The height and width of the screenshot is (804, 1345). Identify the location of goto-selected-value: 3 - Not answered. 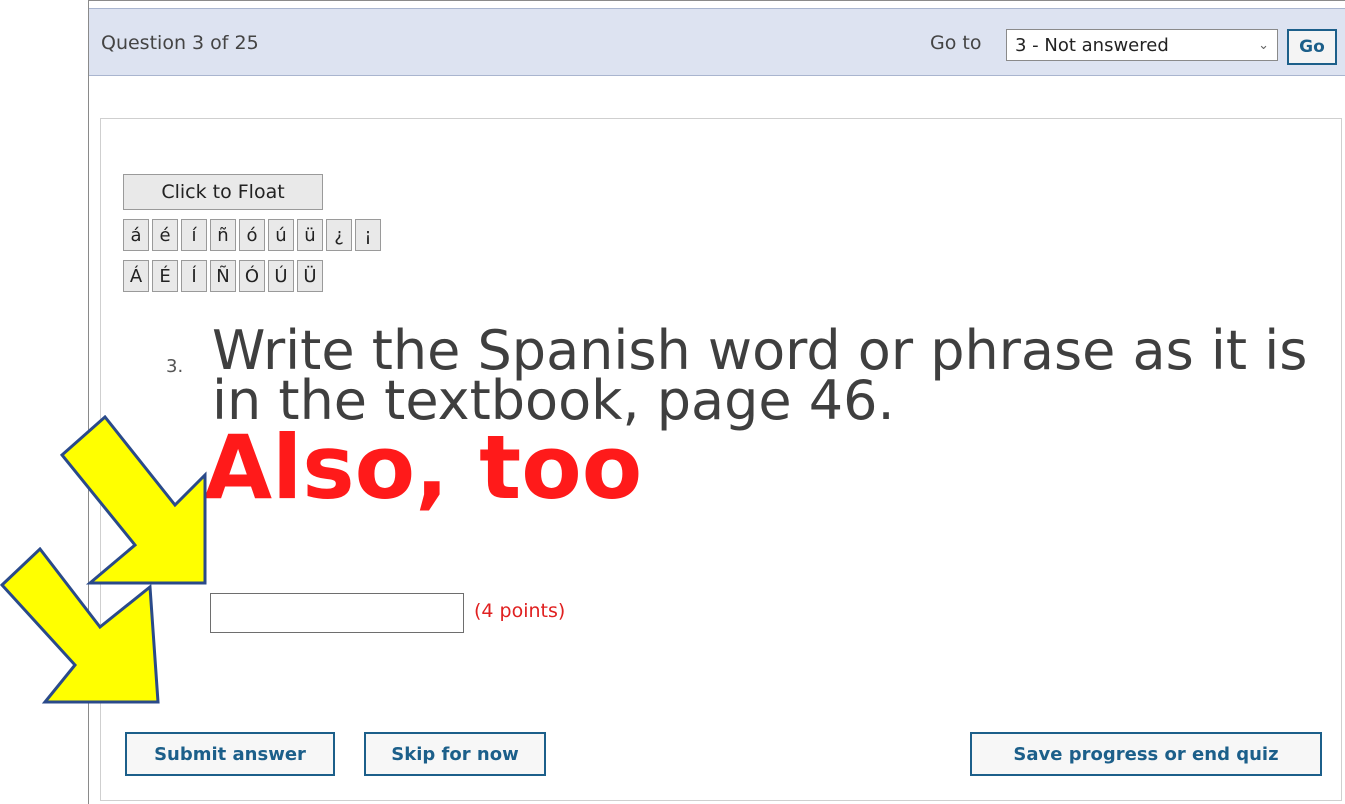
(1092, 45).